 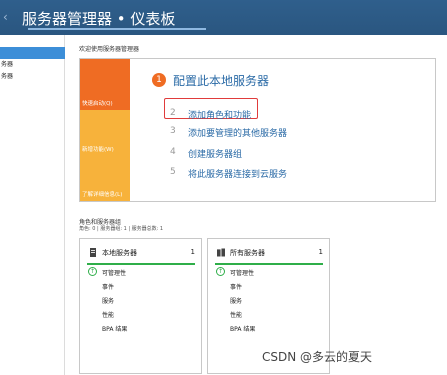 I want to click on tile-label: 快速启动(Q), so click(x=97, y=104).